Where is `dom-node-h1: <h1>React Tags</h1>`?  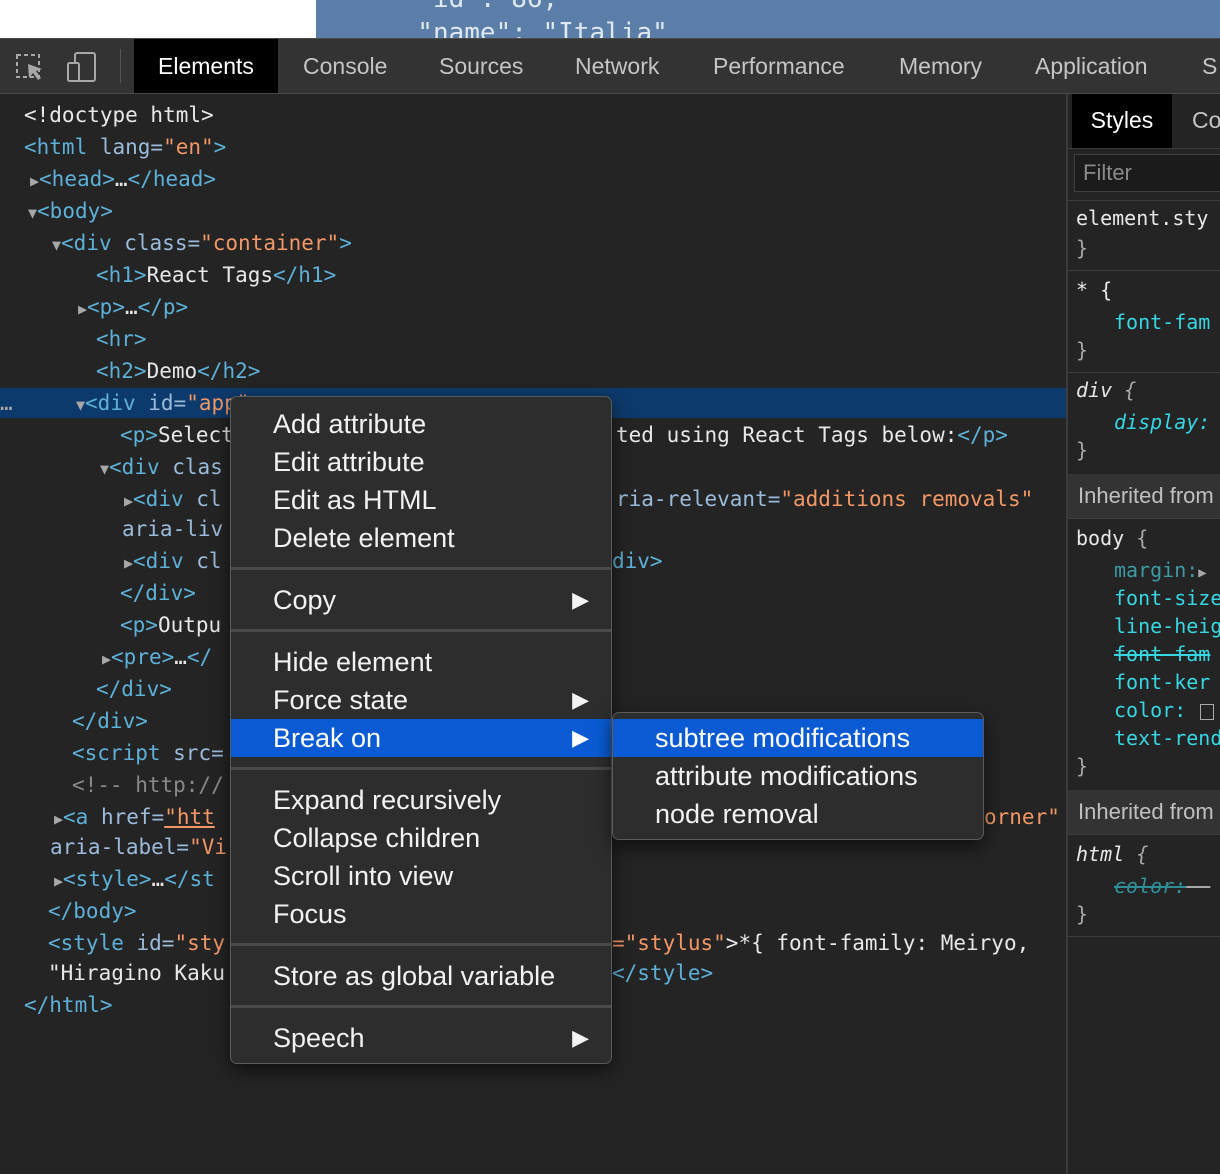 dom-node-h1: <h1>React Tags</h1> is located at coordinates (216, 275).